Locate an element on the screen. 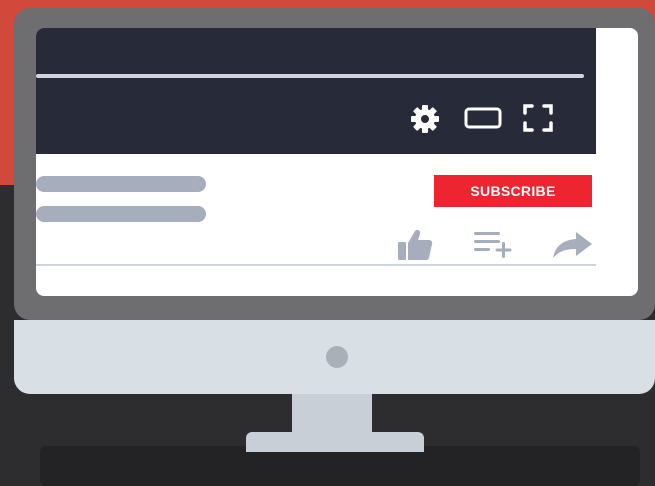 The width and height of the screenshot is (655, 486). share-icon is located at coordinates (572, 245).